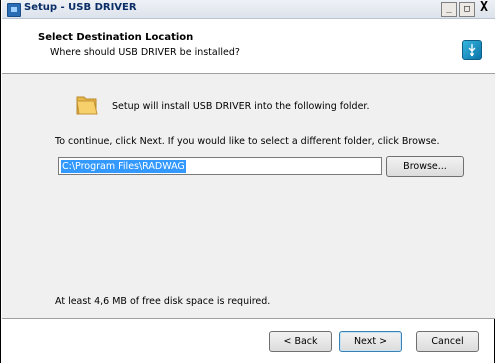  Describe the element at coordinates (472, 50) in the screenshot. I see `usb-icon` at that location.